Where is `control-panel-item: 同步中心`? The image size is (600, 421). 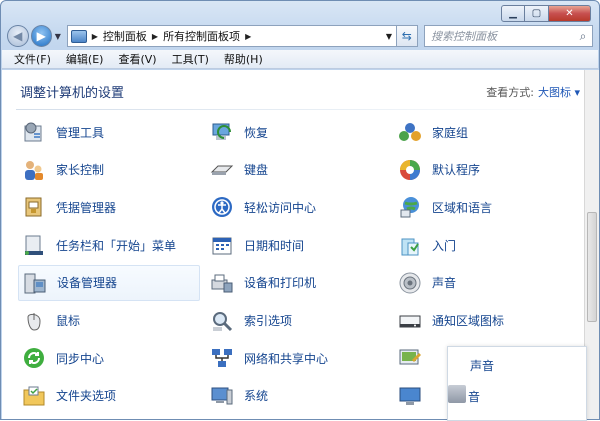
control-panel-item: 同步中心 is located at coordinates (109, 358).